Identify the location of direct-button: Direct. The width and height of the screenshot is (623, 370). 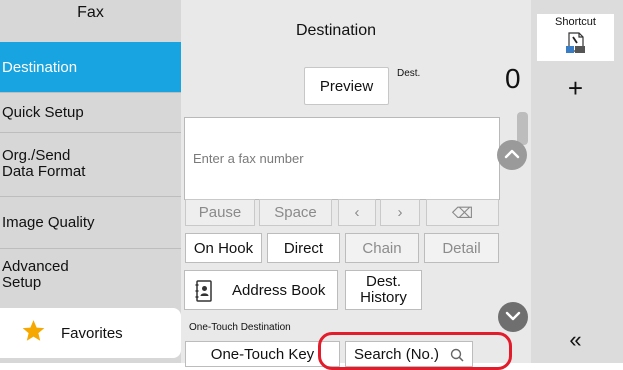
(303, 248).